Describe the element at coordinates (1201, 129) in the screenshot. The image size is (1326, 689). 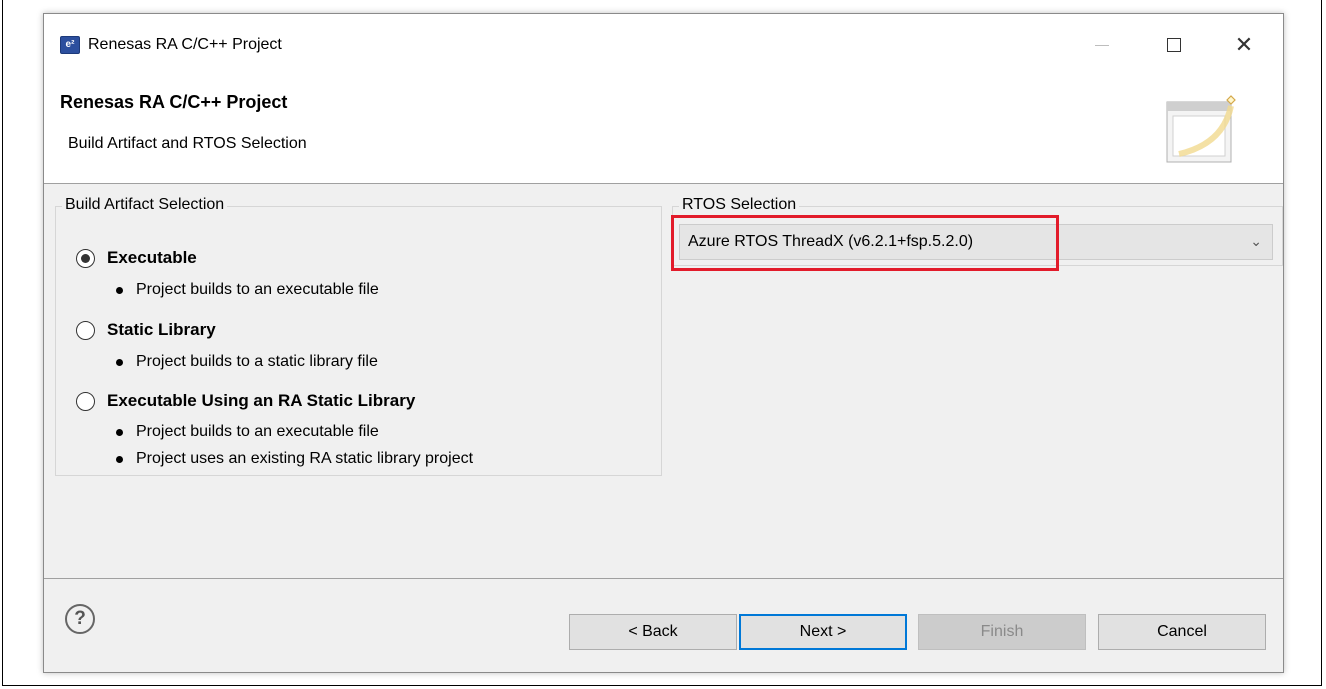
I see `new-project-wizard-icon` at that location.